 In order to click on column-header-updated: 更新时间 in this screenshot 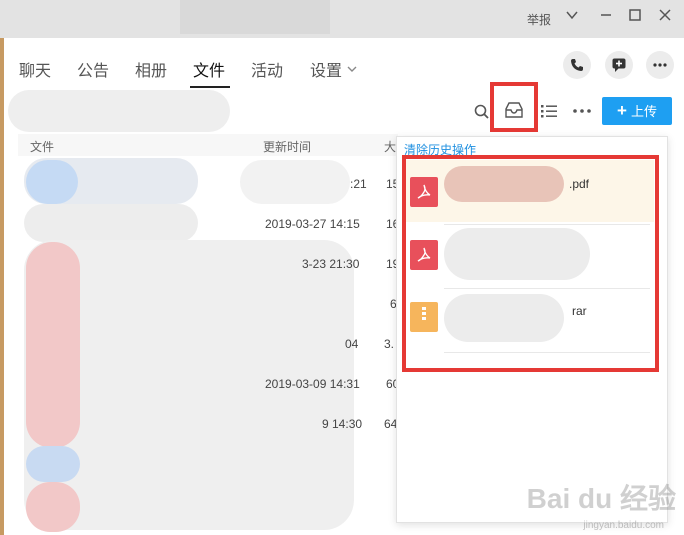, I will do `click(287, 146)`.